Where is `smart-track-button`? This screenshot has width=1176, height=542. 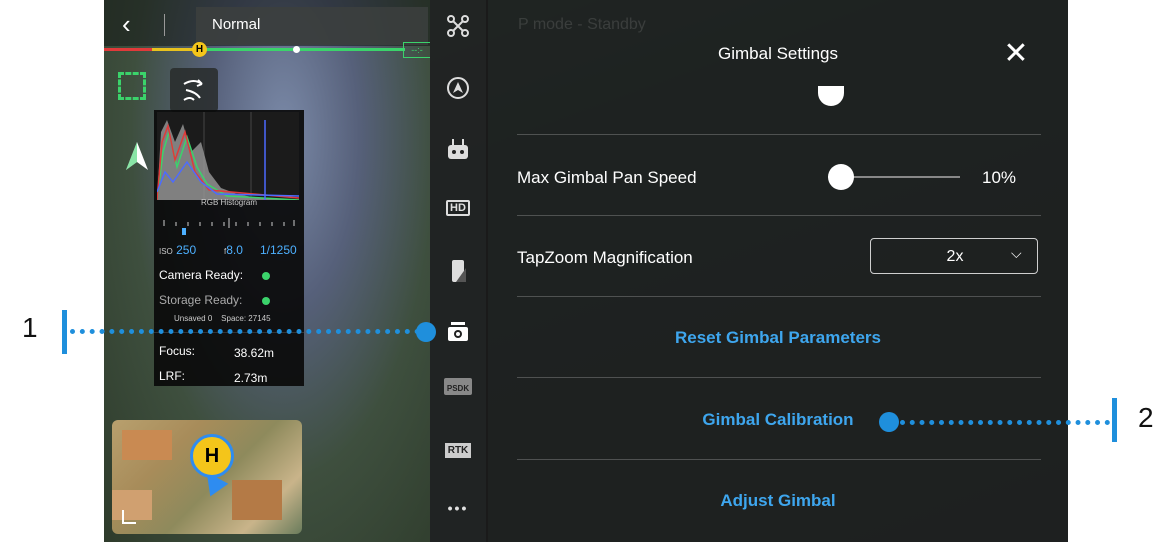
smart-track-button is located at coordinates (194, 90).